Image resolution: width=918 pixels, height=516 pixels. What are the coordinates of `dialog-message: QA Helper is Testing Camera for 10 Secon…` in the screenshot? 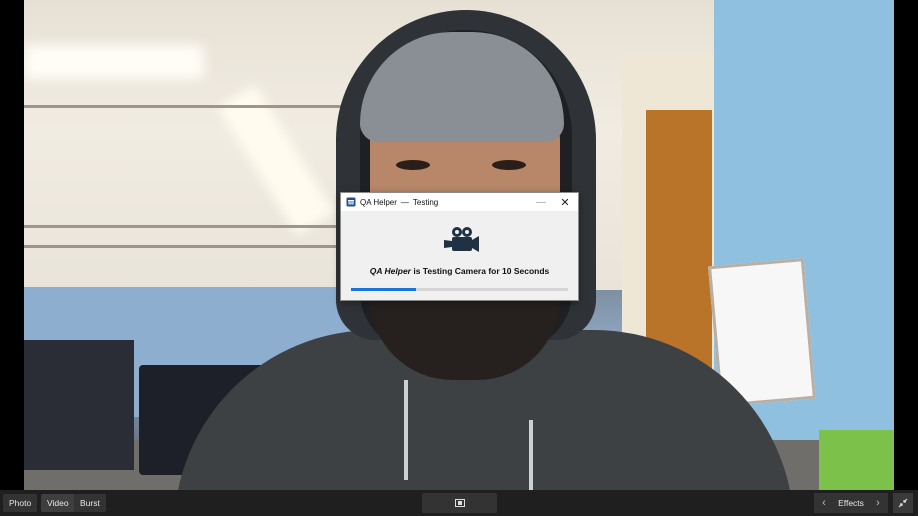 It's located at (459, 271).